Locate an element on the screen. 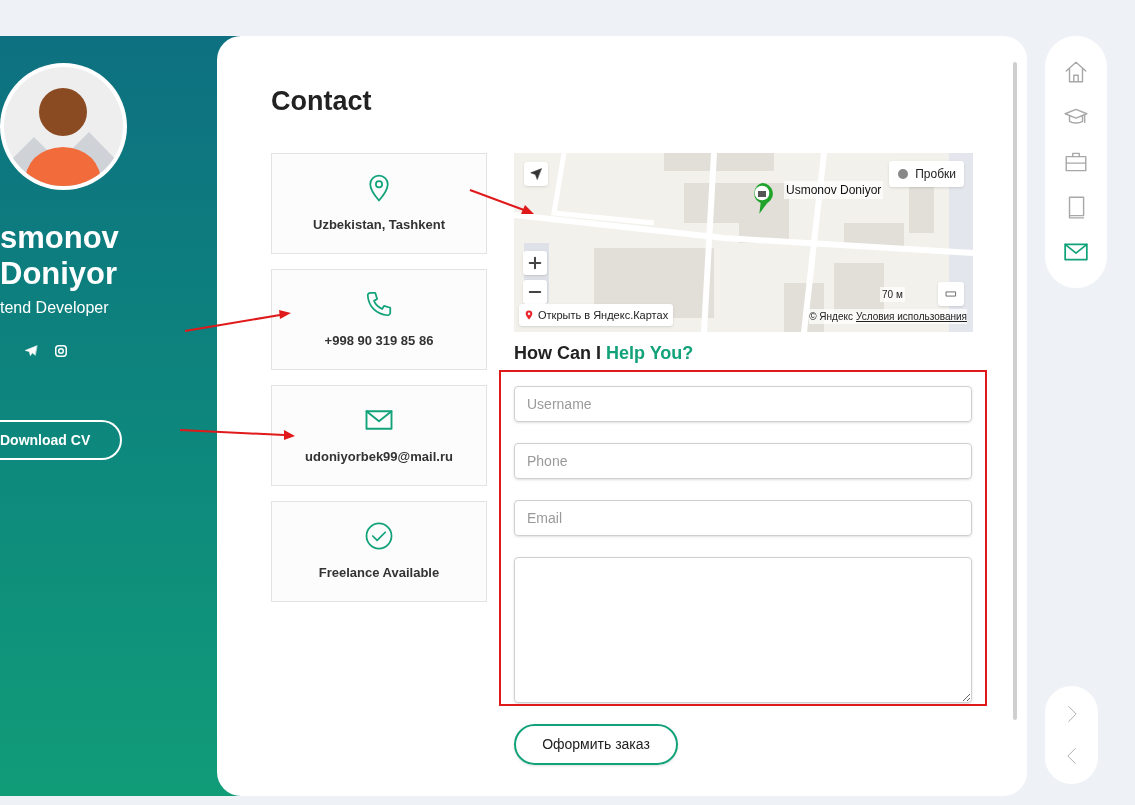 This screenshot has width=1135, height=805. info-text: Uzbekistan, Tashkent is located at coordinates (379, 224).